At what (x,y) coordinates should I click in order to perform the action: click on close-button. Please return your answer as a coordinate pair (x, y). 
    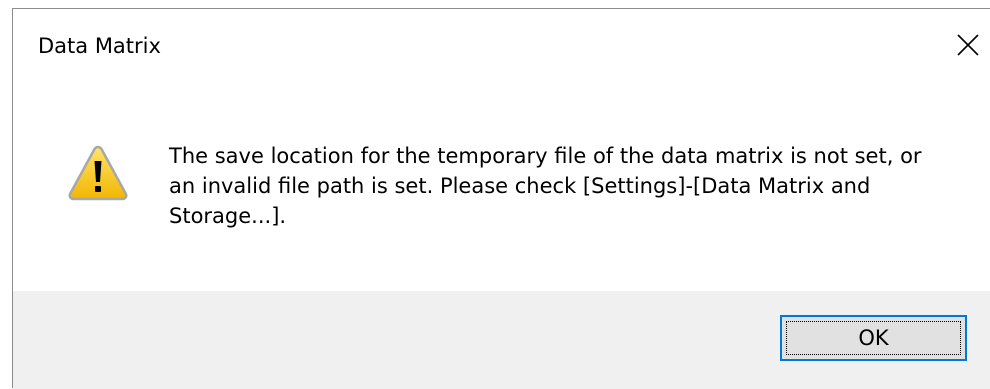
    Looking at the image, I should click on (968, 45).